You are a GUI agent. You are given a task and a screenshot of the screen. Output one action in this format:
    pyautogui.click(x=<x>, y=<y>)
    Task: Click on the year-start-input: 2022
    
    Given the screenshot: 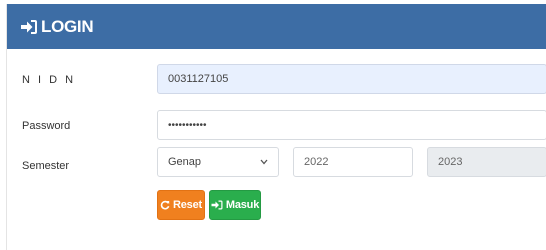 What is the action you would take?
    pyautogui.click(x=353, y=162)
    